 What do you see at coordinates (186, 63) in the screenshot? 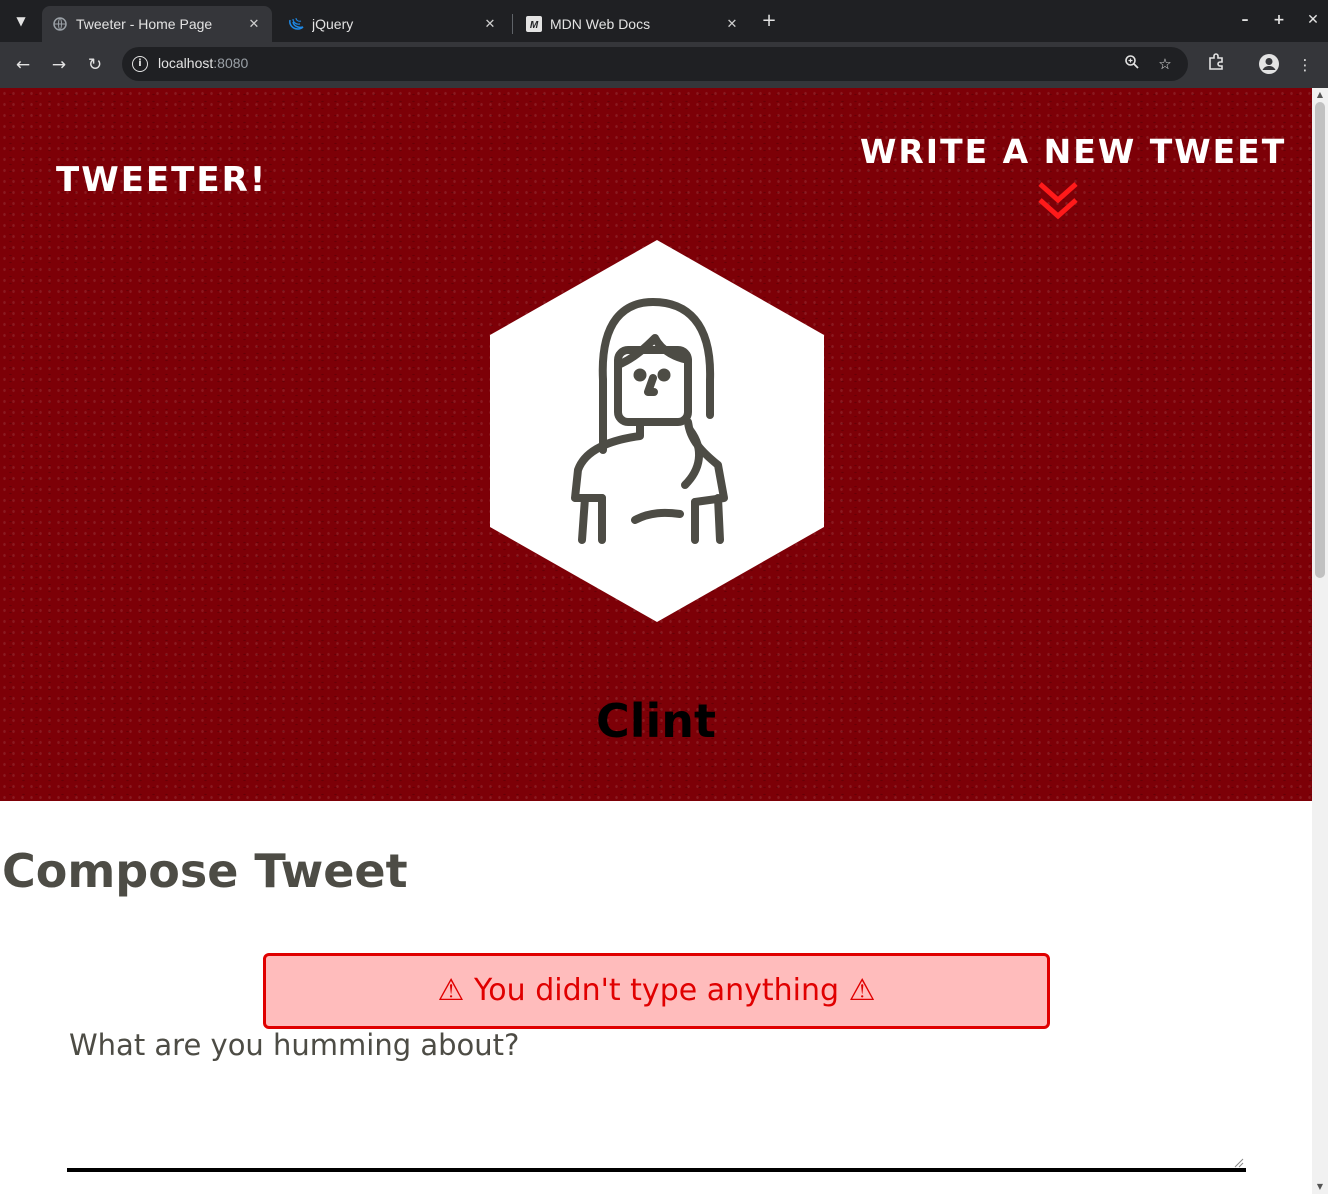
I see `url-host: localhost` at bounding box center [186, 63].